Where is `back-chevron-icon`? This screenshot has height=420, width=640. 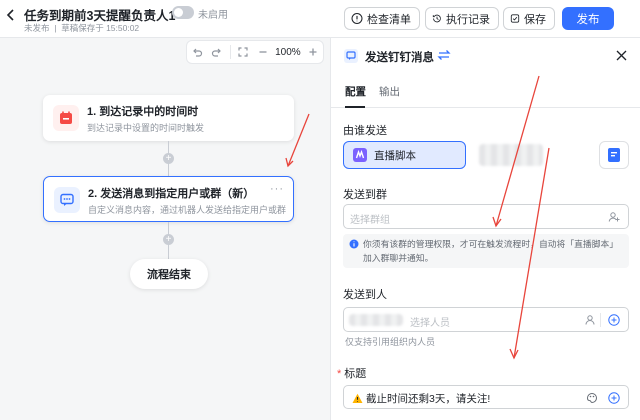
back-chevron-icon is located at coordinates (11, 15).